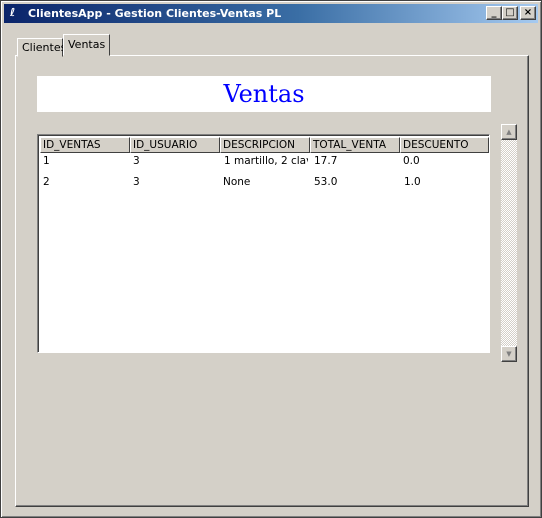  What do you see at coordinates (509, 132) in the screenshot?
I see `scroll-up-arrow-icon: ▲` at bounding box center [509, 132].